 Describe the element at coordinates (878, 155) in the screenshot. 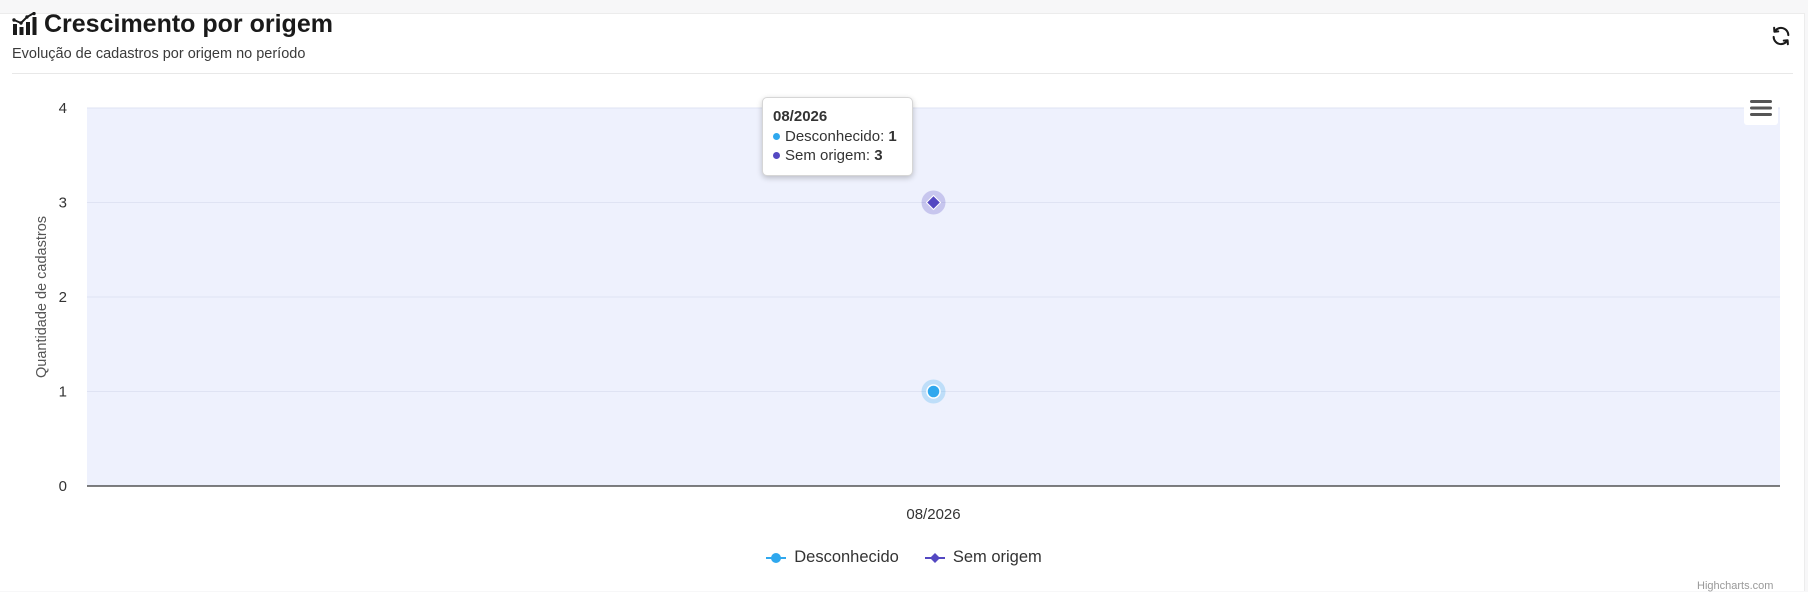

I see `tooltip-value: 3` at that location.